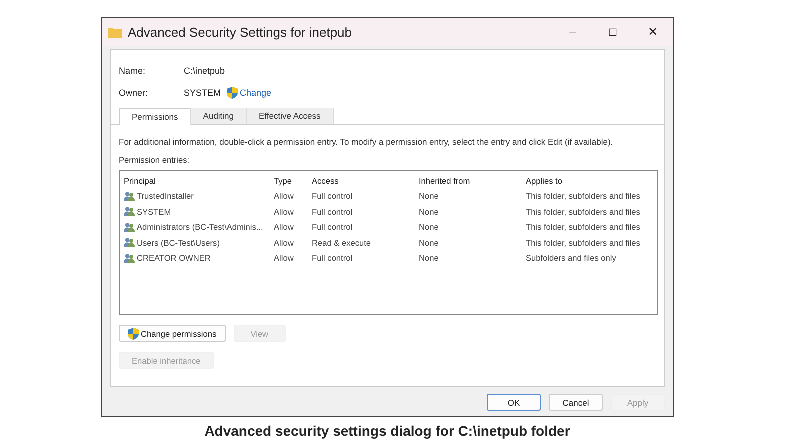 The image size is (799, 441). I want to click on table-cell: TrustedInstaller, so click(199, 196).